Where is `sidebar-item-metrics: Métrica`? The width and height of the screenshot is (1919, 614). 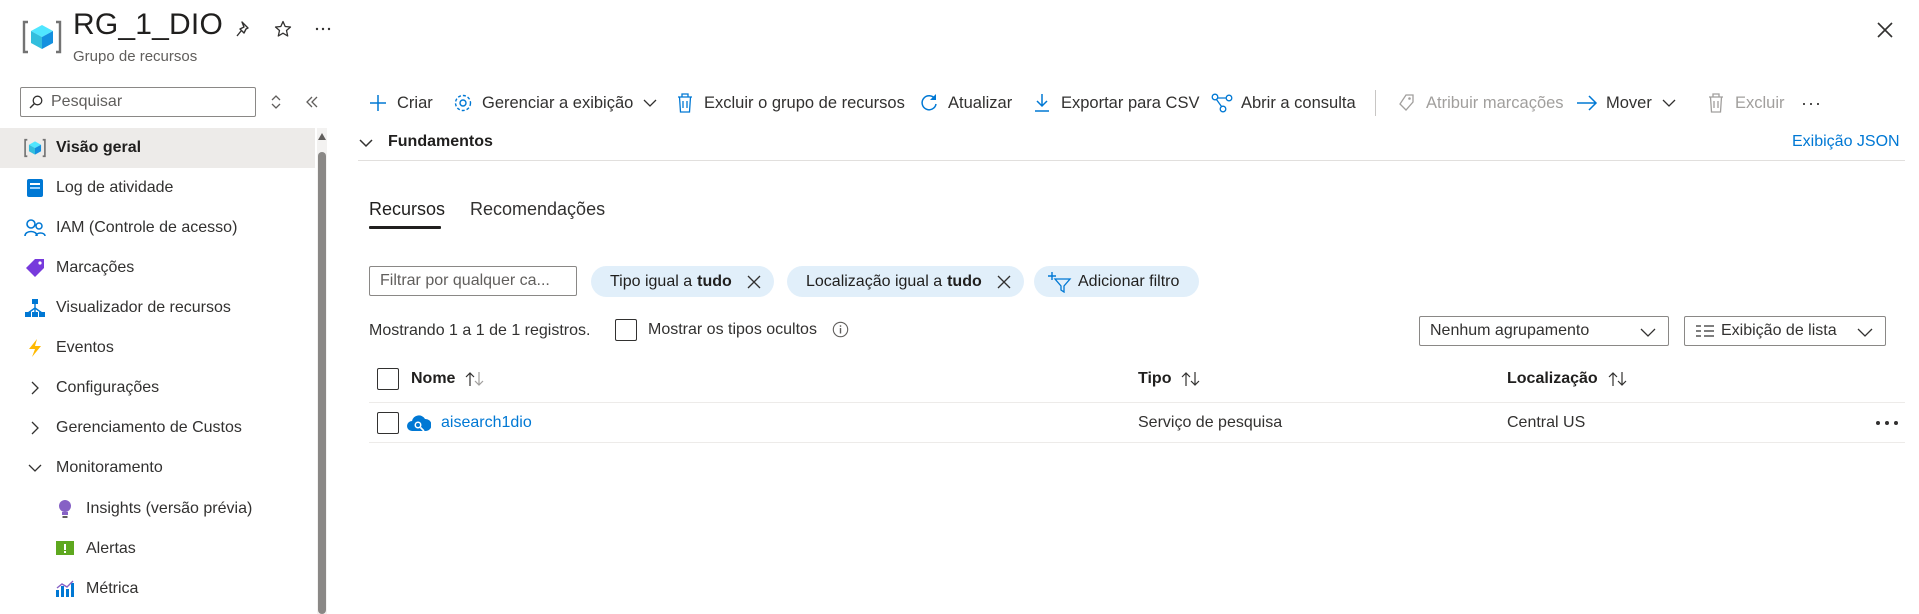 sidebar-item-metrics: Métrica is located at coordinates (157, 589).